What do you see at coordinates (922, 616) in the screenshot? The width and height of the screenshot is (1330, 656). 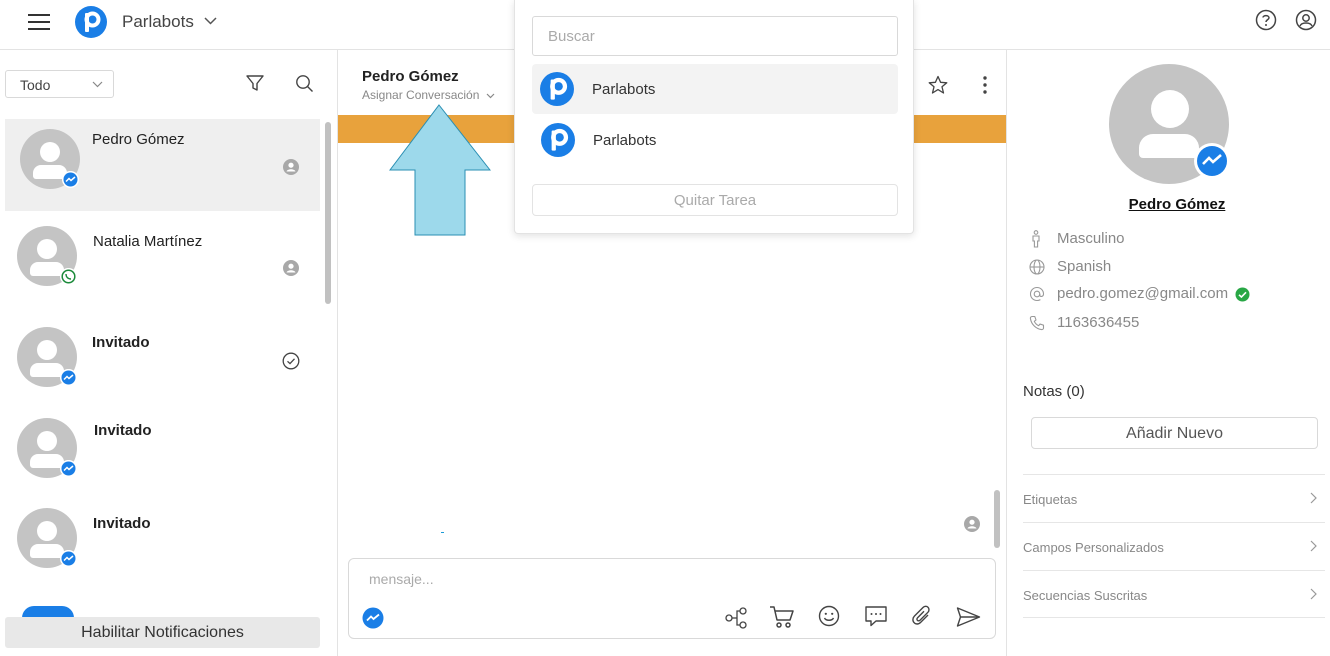 I see `attachment-icon` at bounding box center [922, 616].